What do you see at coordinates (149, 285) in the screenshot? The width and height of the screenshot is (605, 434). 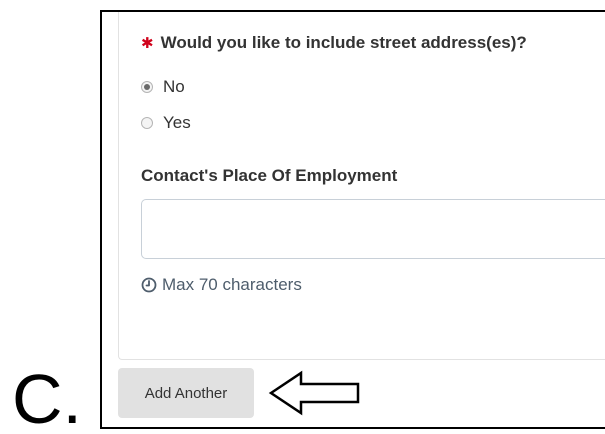 I see `clock-icon` at bounding box center [149, 285].